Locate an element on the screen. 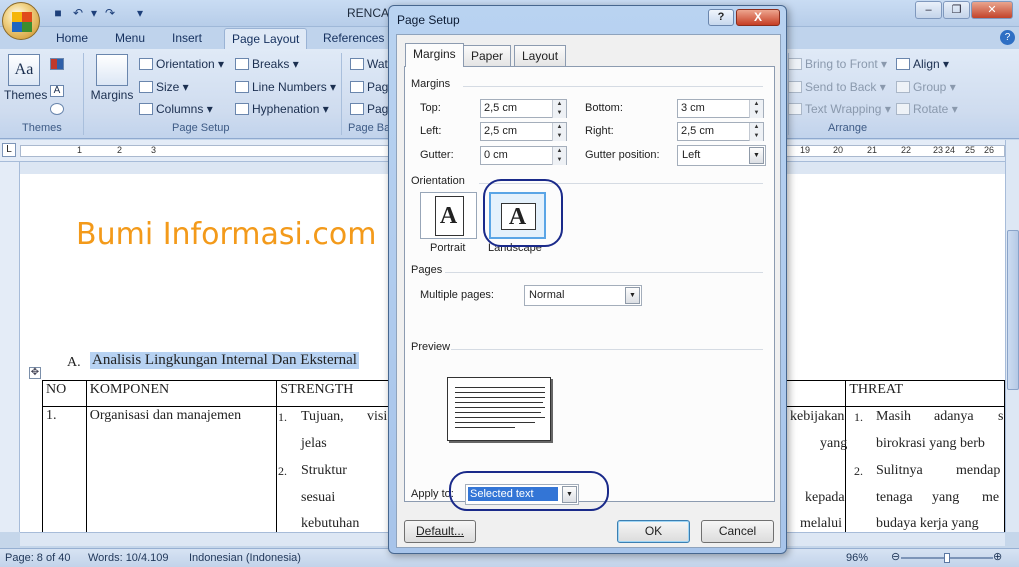 Image resolution: width=1019 pixels, height=567 pixels. send-to-back-button: Send to Back ▾ is located at coordinates (837, 87).